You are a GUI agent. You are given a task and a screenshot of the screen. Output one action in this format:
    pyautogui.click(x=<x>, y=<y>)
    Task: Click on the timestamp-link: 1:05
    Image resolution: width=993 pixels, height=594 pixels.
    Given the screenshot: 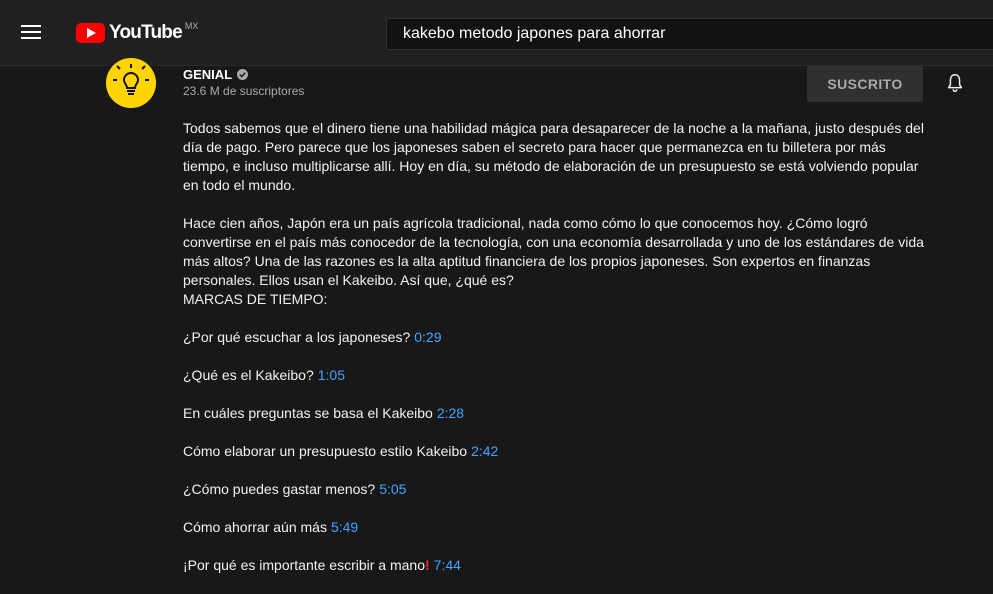 What is the action you would take?
    pyautogui.click(x=331, y=375)
    